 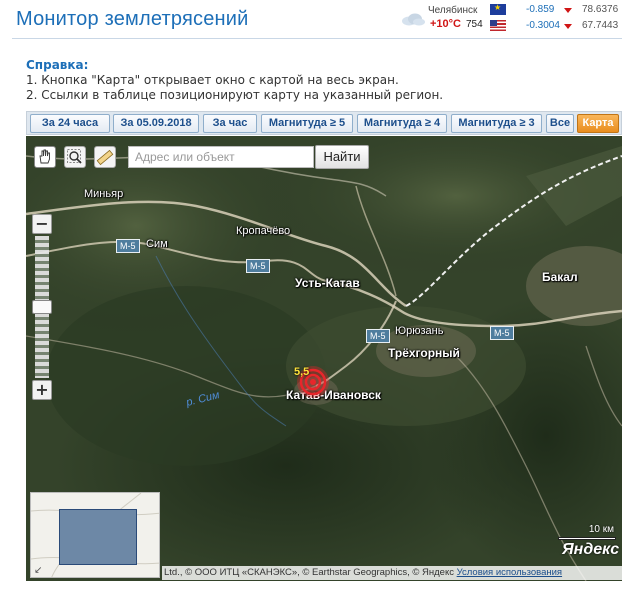 I want to click on magnitude-5-button: Магнитуда ≥ 5, so click(x=307, y=123).